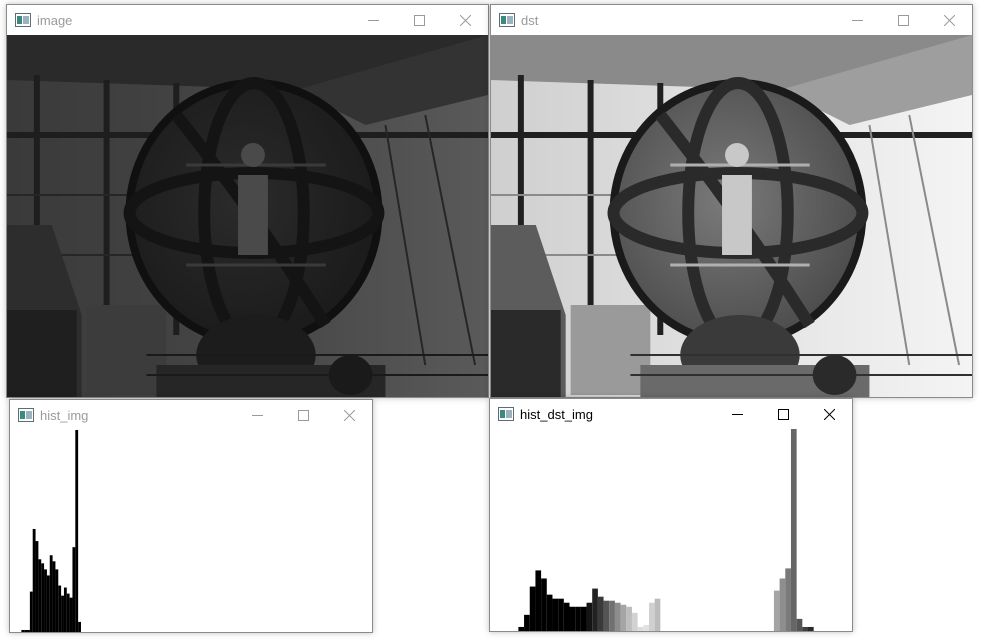  I want to click on hist-img-window: hist_img, so click(191, 516).